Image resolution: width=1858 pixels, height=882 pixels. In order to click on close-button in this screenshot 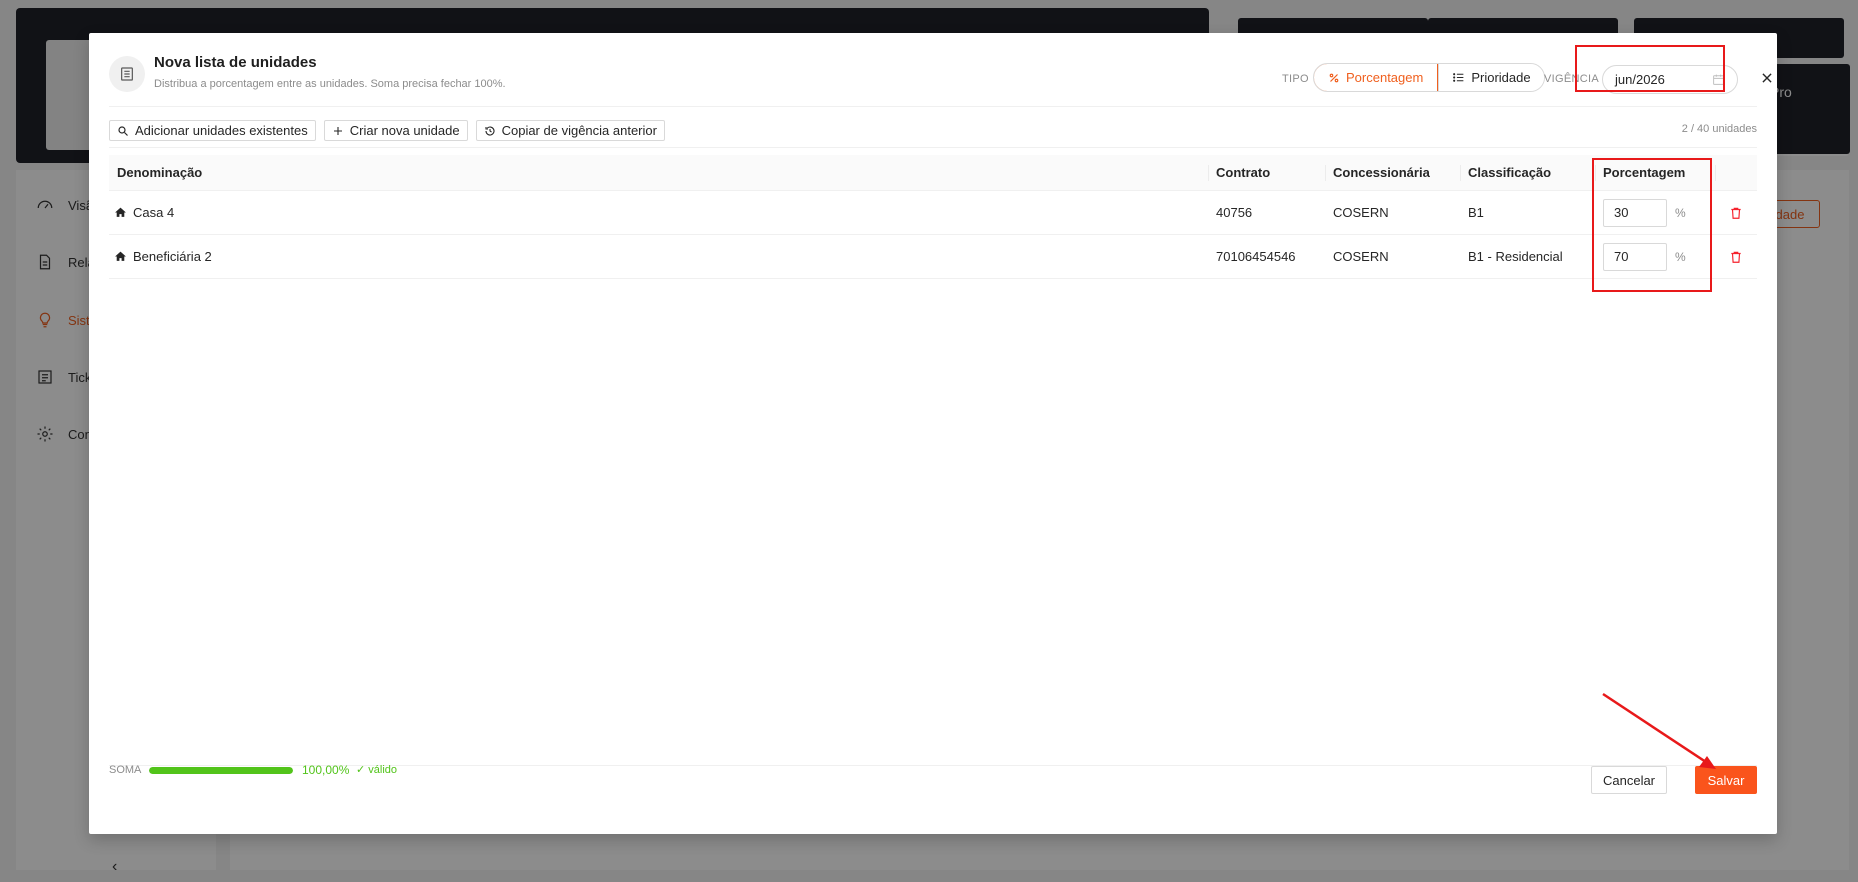, I will do `click(1767, 78)`.